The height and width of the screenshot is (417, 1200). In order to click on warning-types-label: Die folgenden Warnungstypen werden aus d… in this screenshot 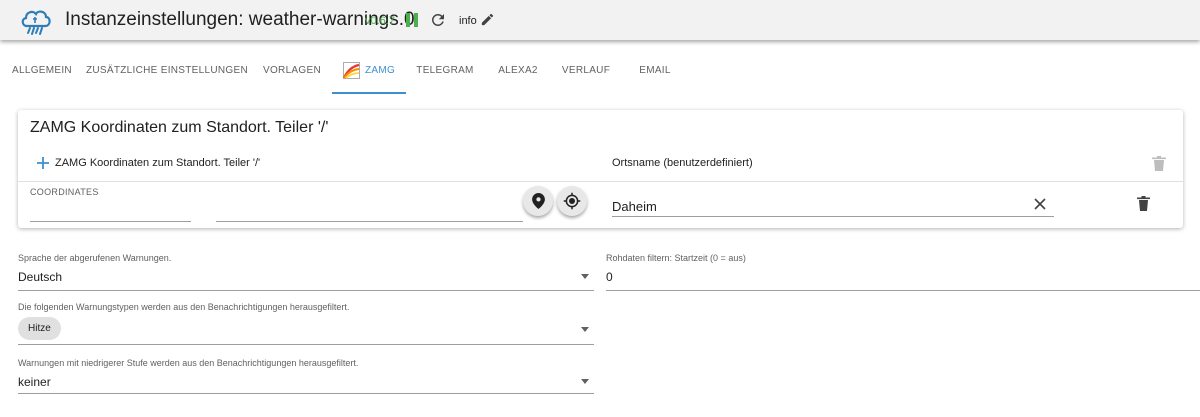, I will do `click(184, 307)`.